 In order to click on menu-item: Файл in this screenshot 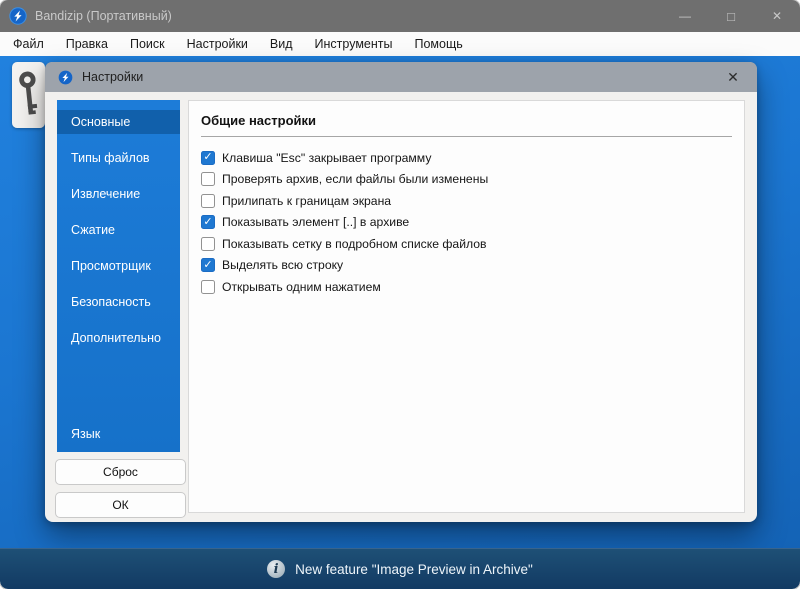, I will do `click(28, 44)`.